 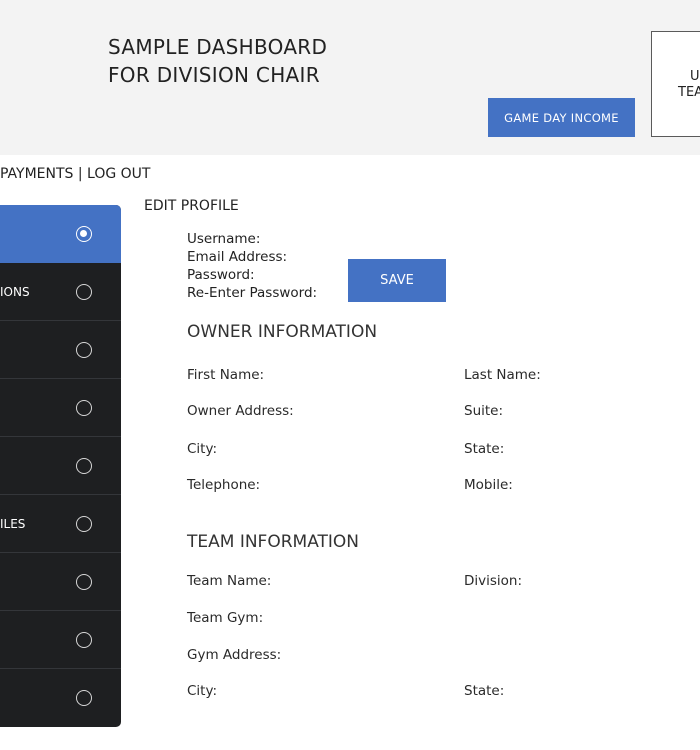 What do you see at coordinates (273, 542) in the screenshot?
I see `team-information-heading: TEAM INFORMATION` at bounding box center [273, 542].